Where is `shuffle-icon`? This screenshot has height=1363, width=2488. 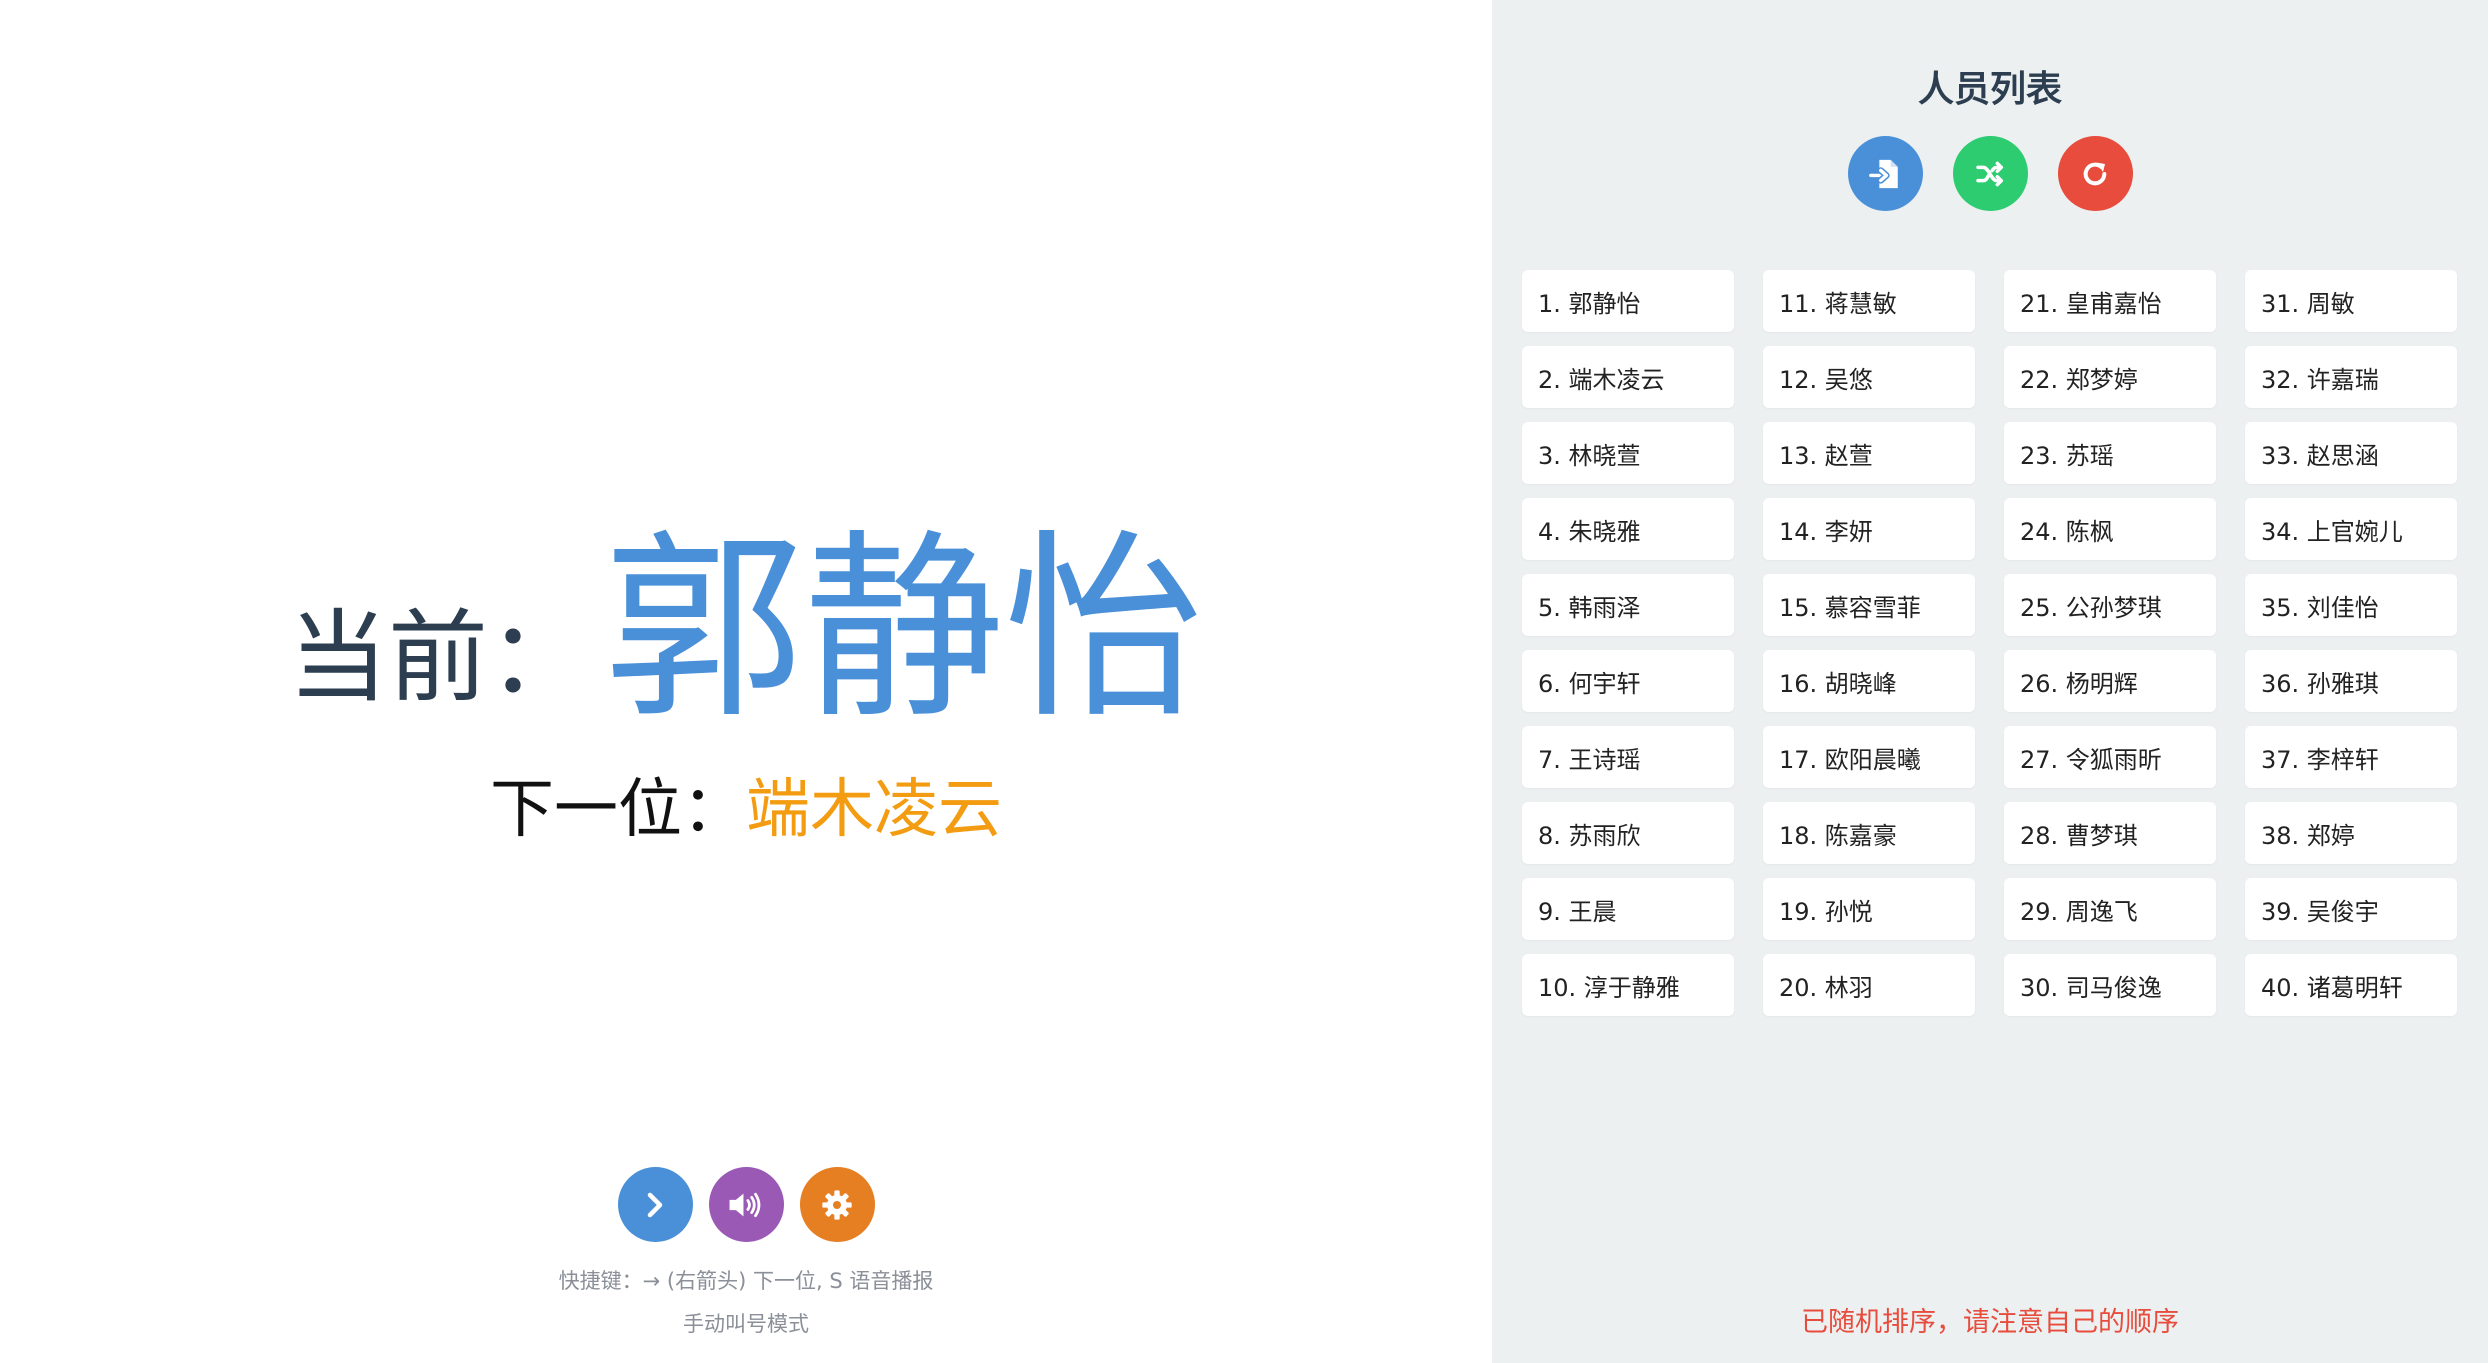 shuffle-icon is located at coordinates (1990, 173).